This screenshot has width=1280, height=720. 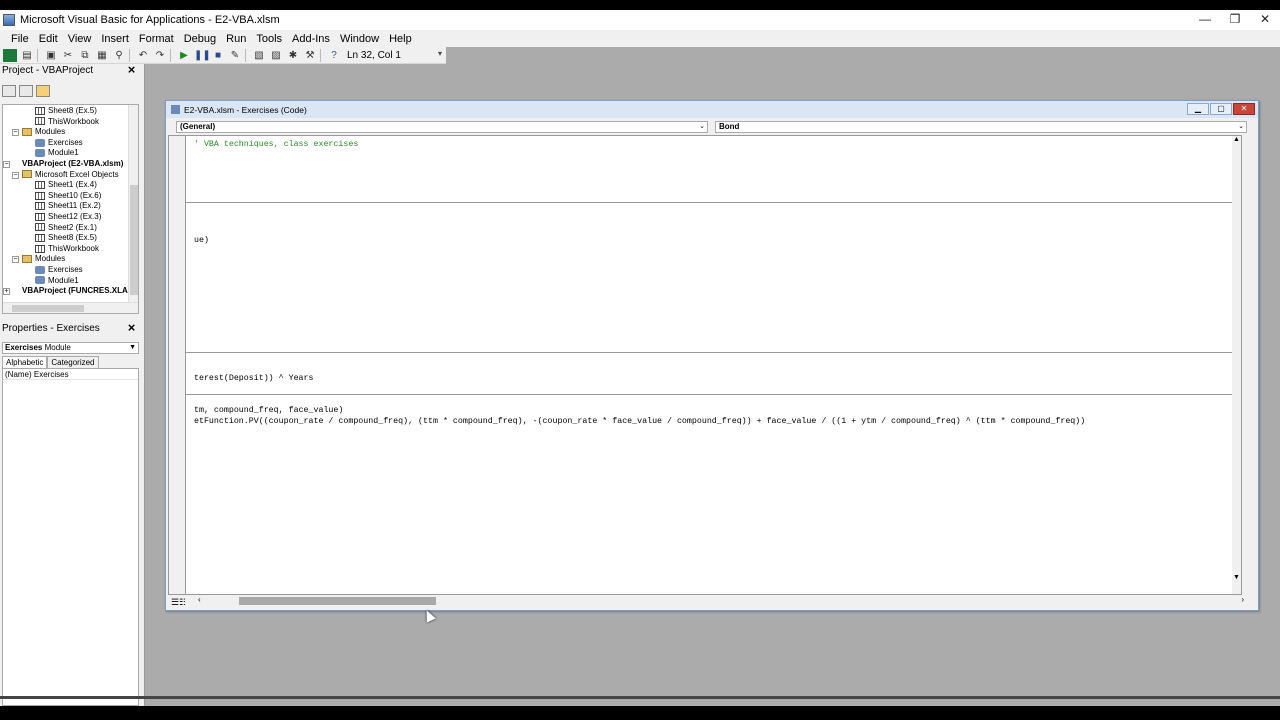 What do you see at coordinates (66, 185) in the screenshot?
I see `tree-node-sheet: Sheet1 (Ex.4)` at bounding box center [66, 185].